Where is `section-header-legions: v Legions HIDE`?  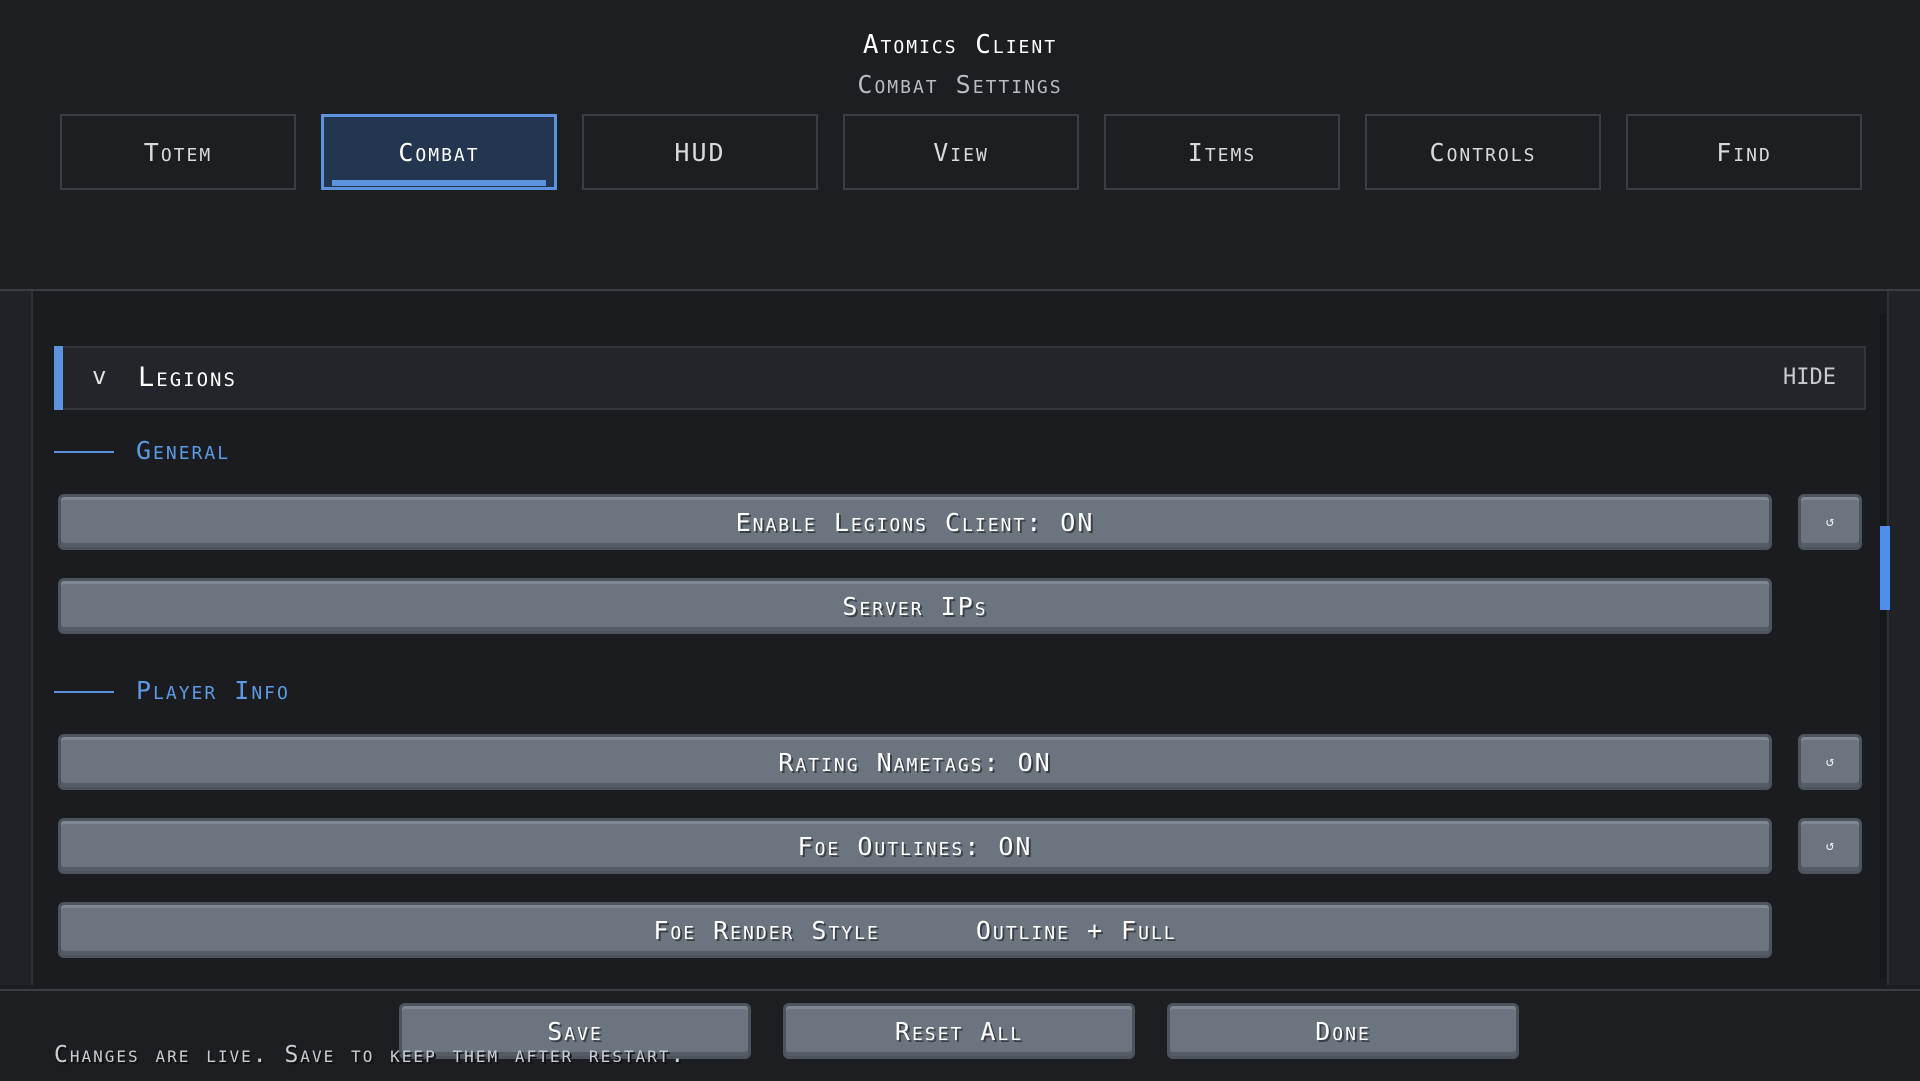
section-header-legions: v Legions HIDE is located at coordinates (960, 378).